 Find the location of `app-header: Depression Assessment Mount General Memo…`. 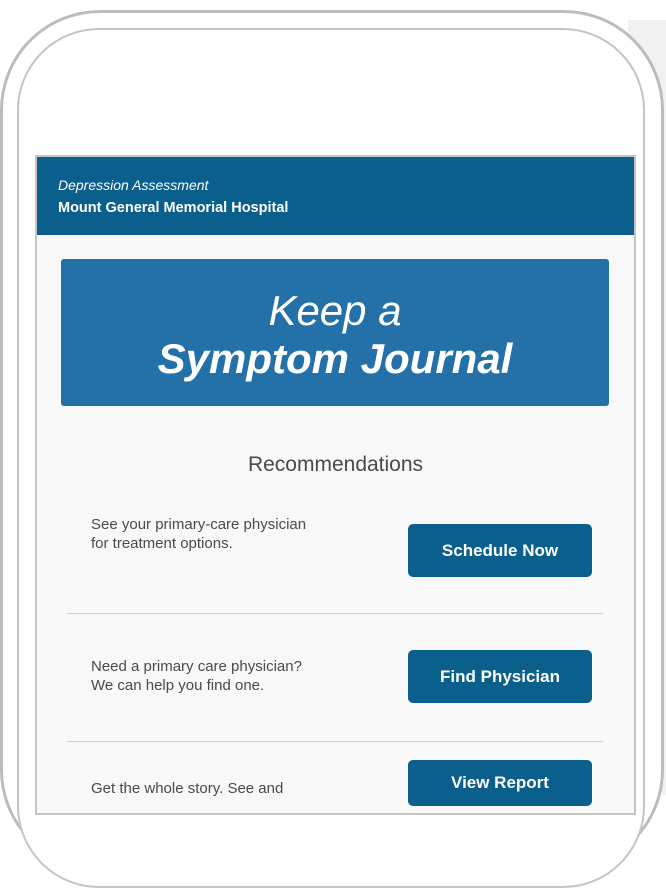

app-header: Depression Assessment Mount General Memo… is located at coordinates (335, 196).